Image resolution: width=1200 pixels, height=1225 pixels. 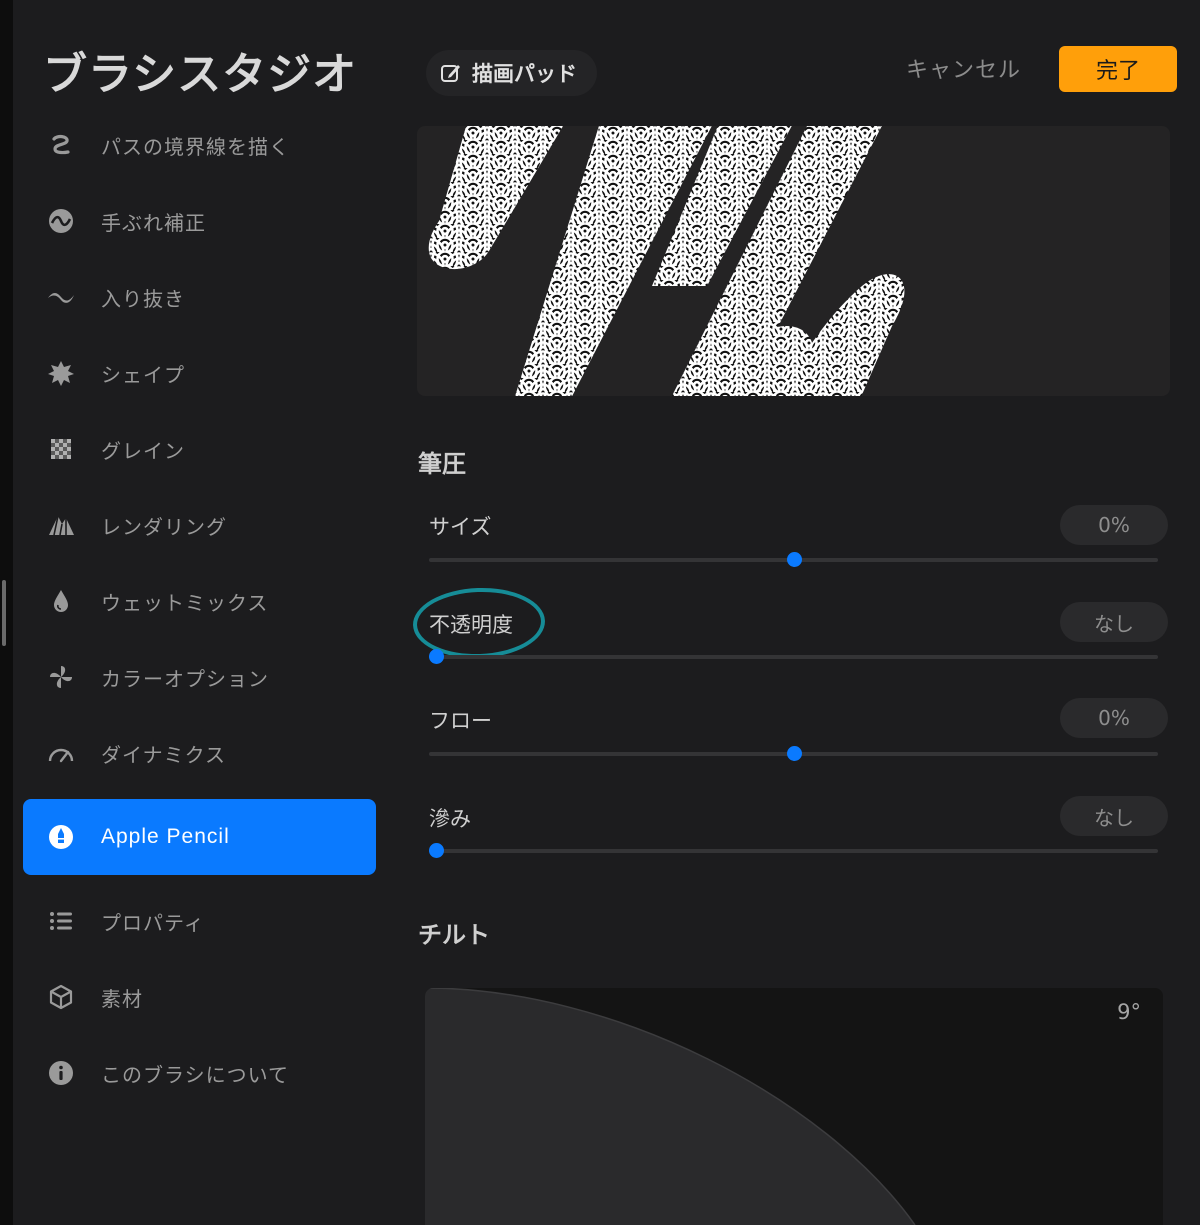 I want to click on opacity-value: なし, so click(x=1114, y=622).